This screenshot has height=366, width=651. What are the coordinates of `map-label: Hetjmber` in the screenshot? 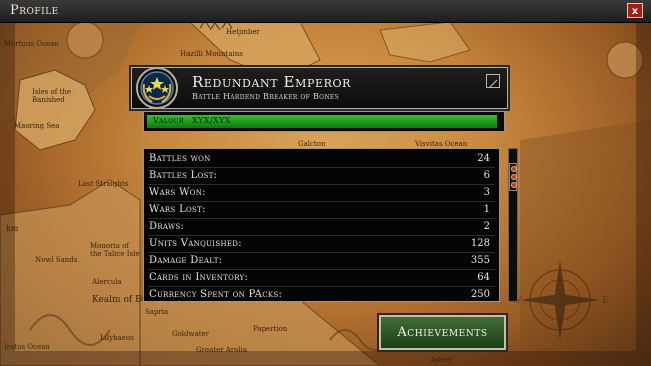 It's located at (243, 32).